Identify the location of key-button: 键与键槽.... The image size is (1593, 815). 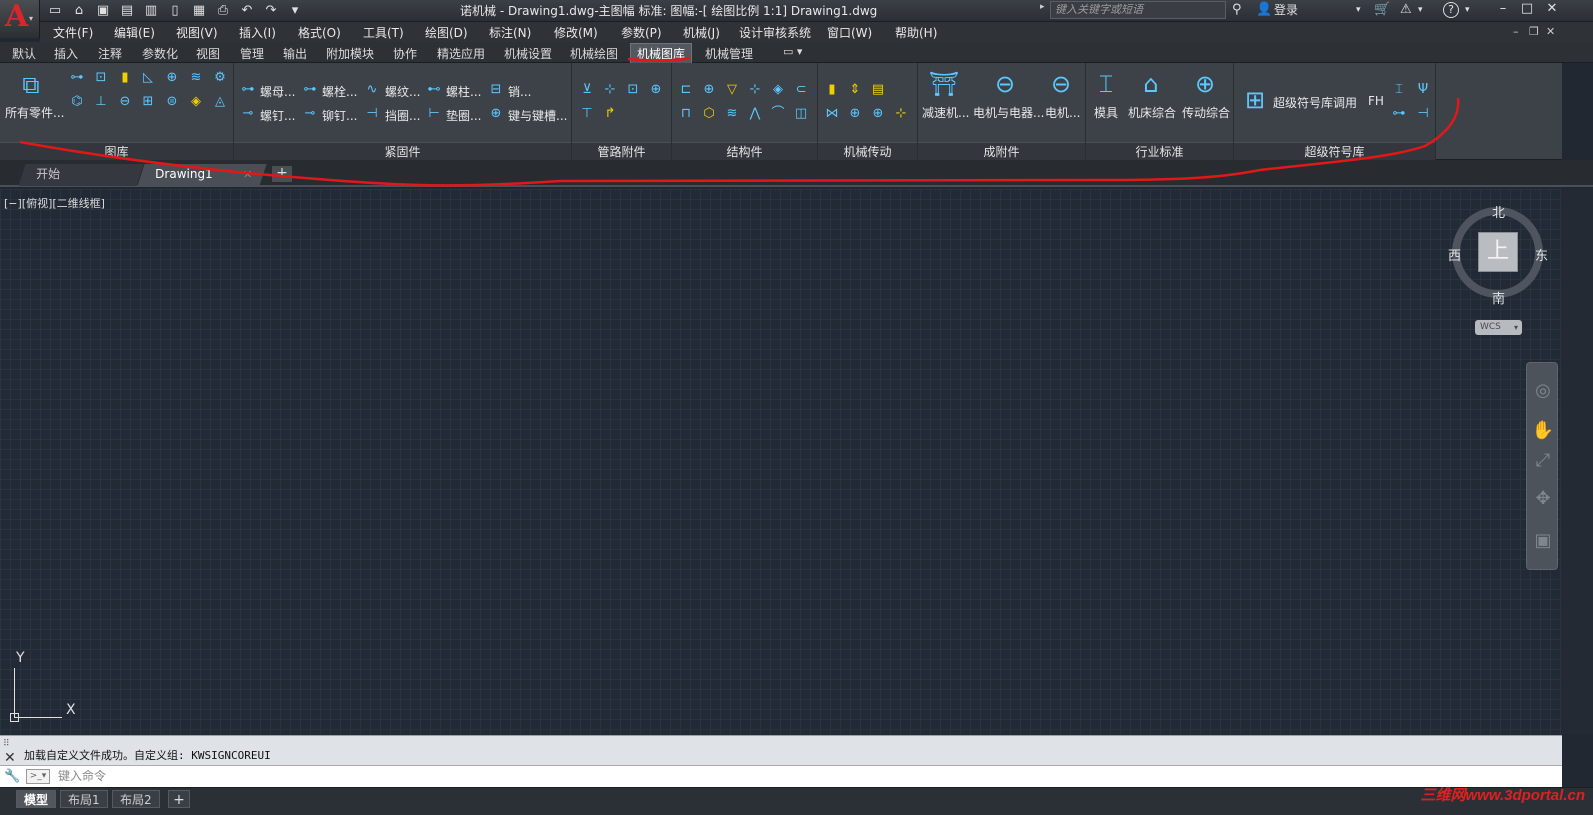
(537, 115).